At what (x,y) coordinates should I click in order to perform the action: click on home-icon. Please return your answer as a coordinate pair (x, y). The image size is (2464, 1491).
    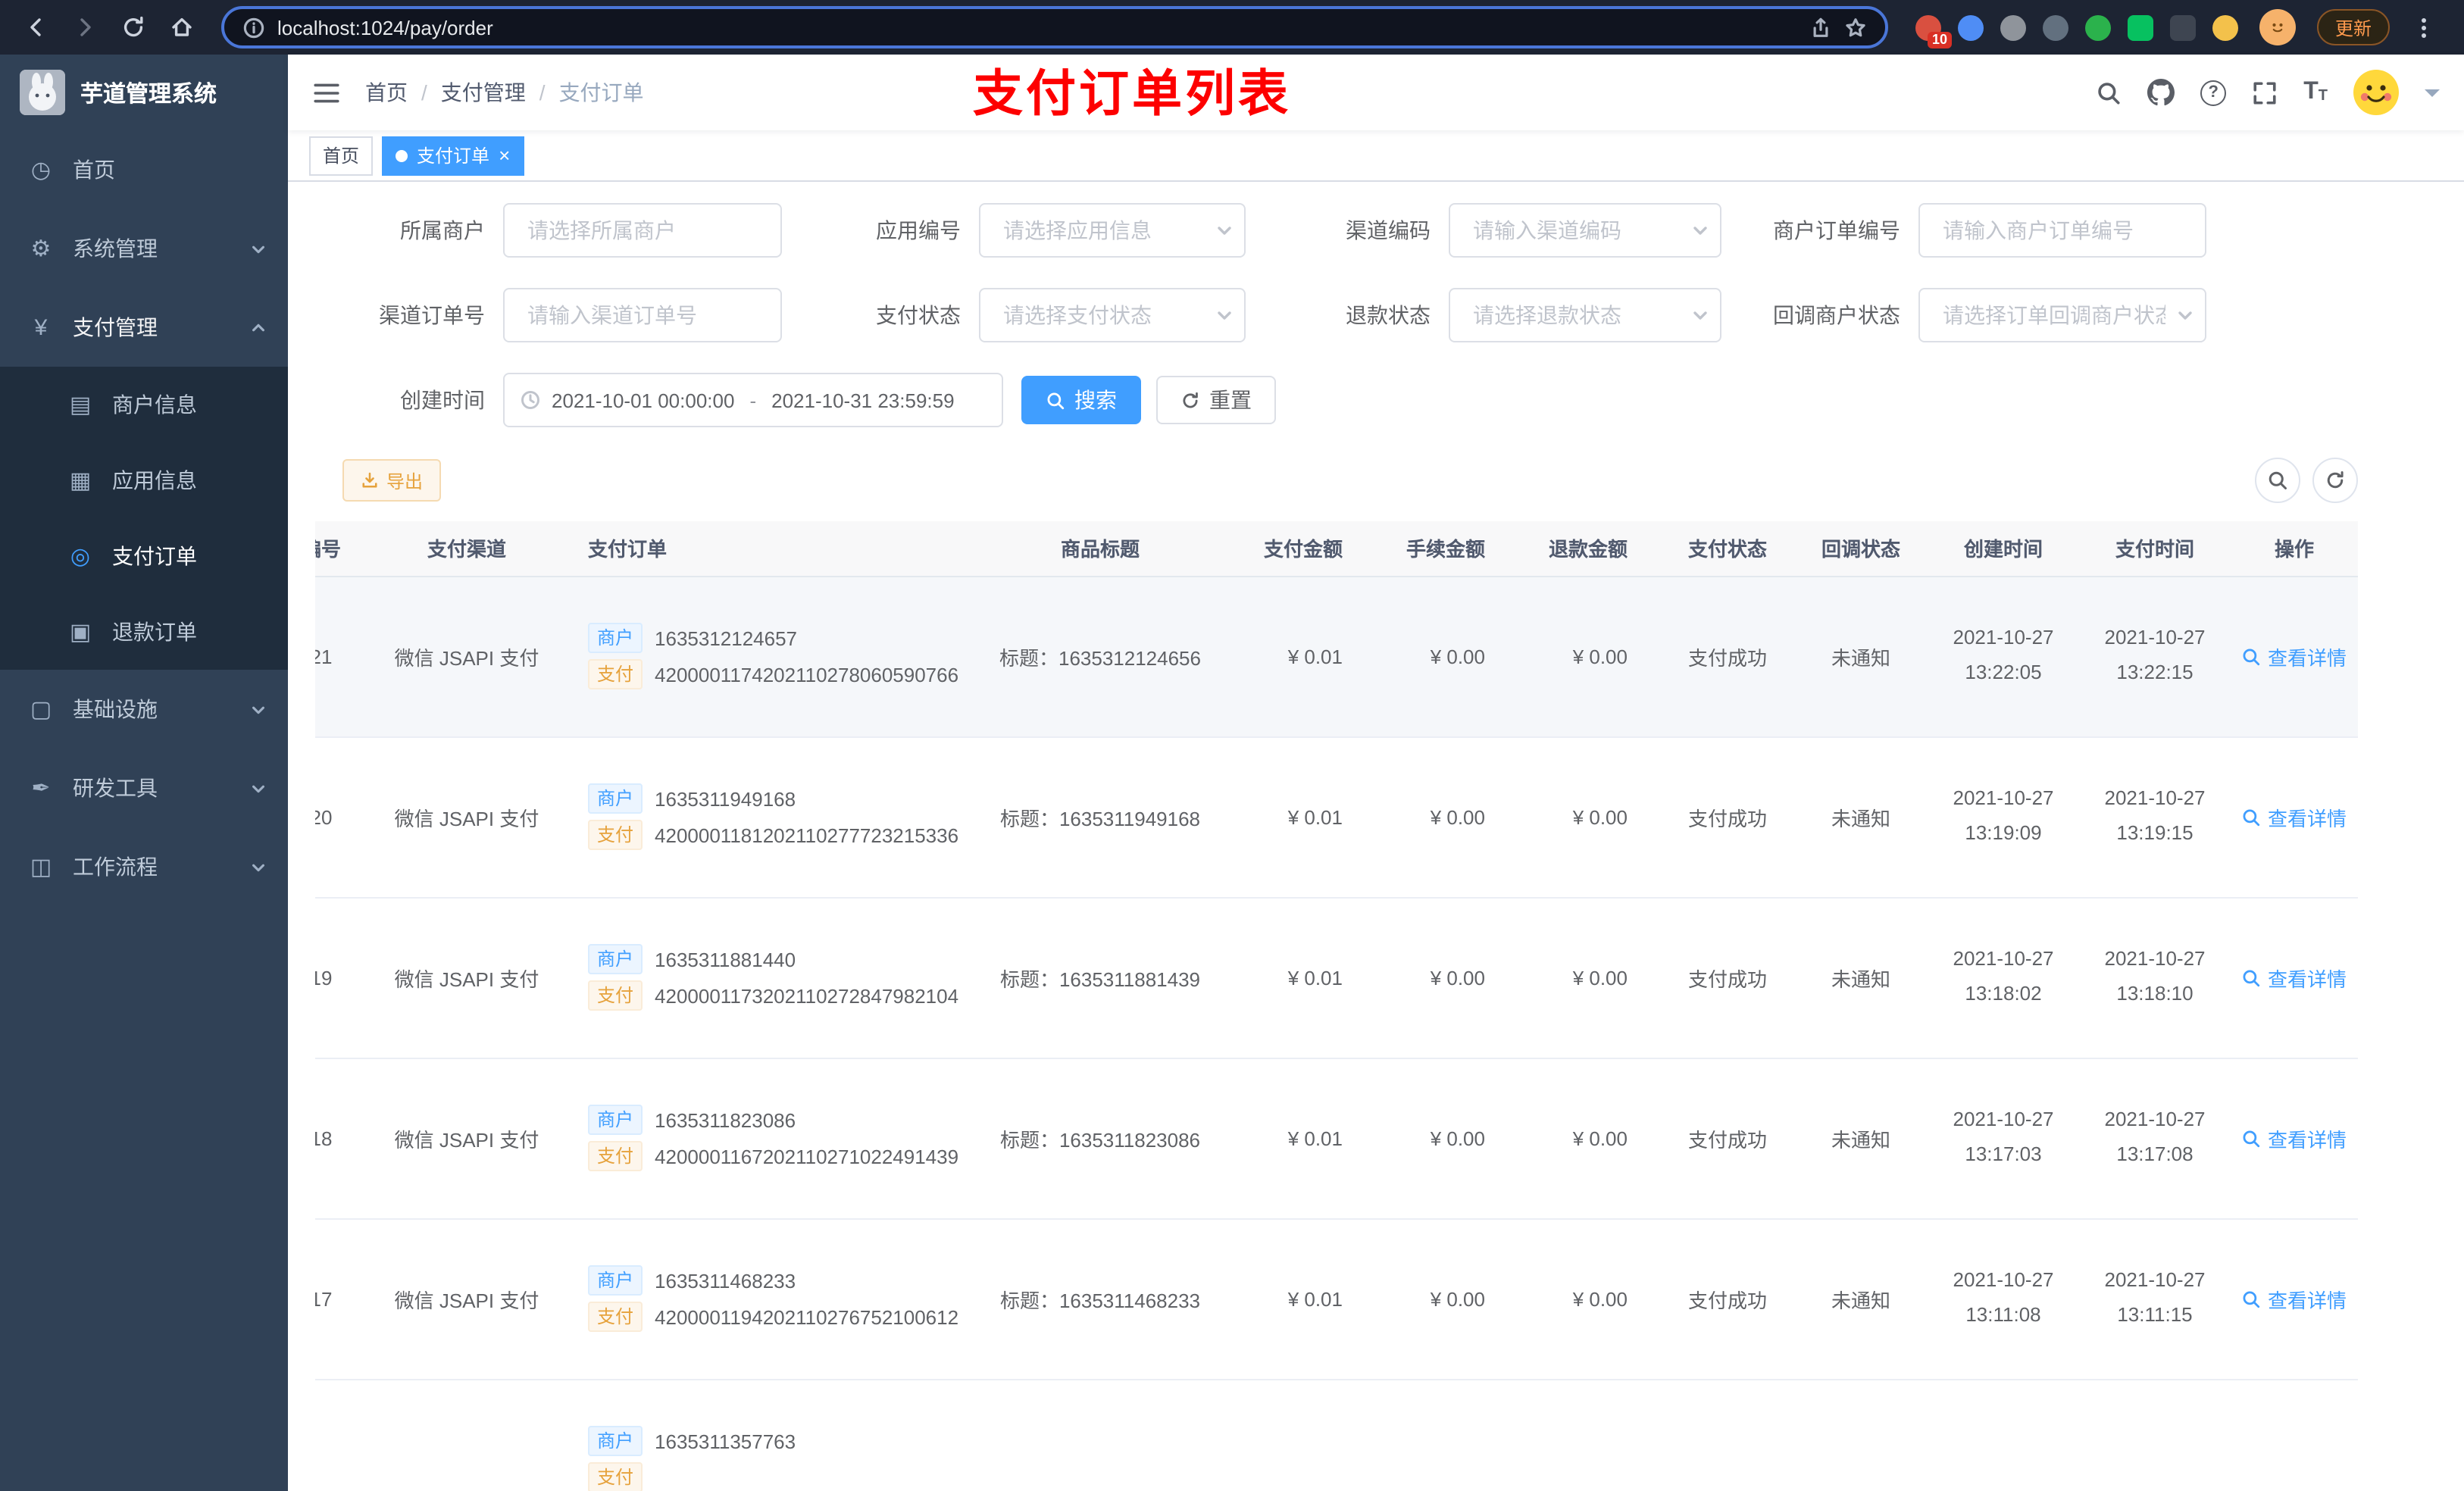
    Looking at the image, I should click on (182, 27).